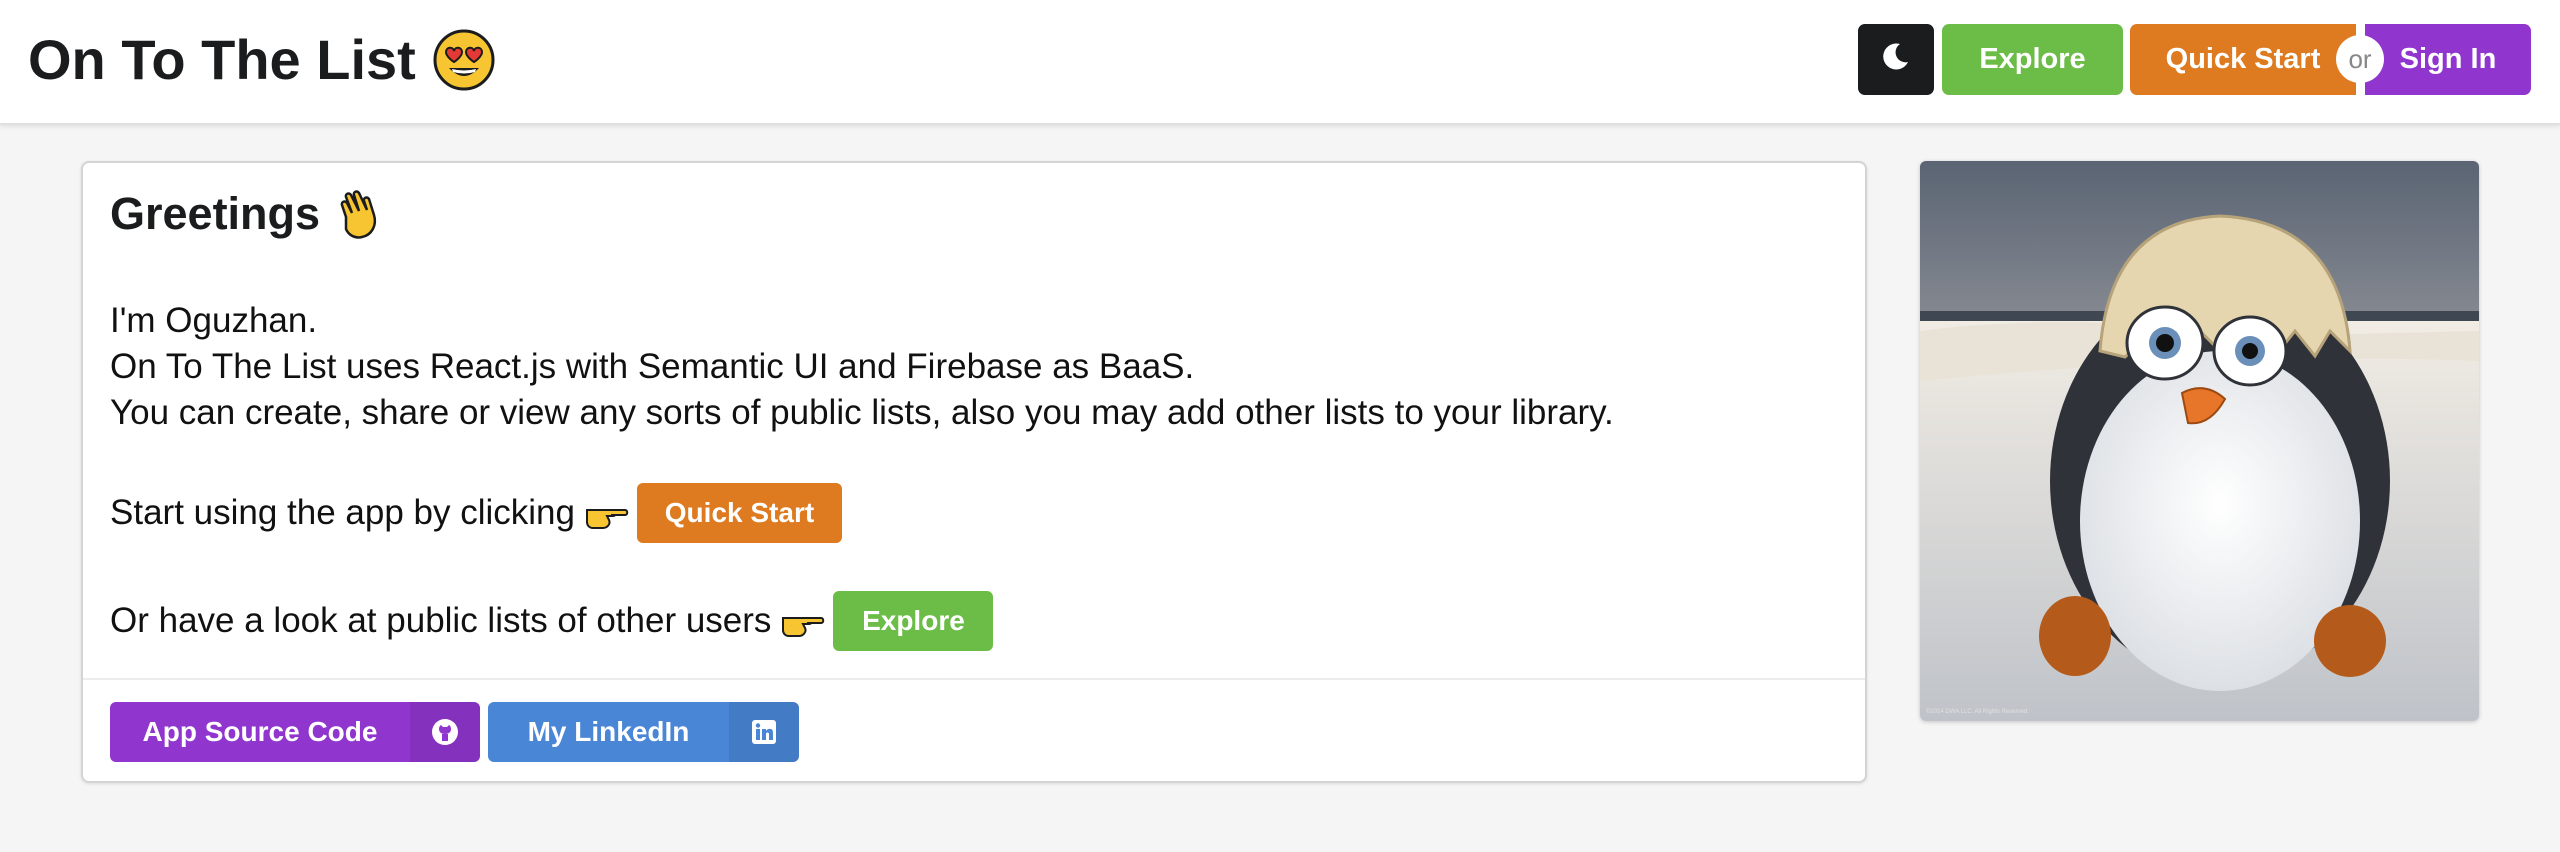 This screenshot has height=852, width=2560. What do you see at coordinates (222, 59) in the screenshot?
I see `app-title: On To The List` at bounding box center [222, 59].